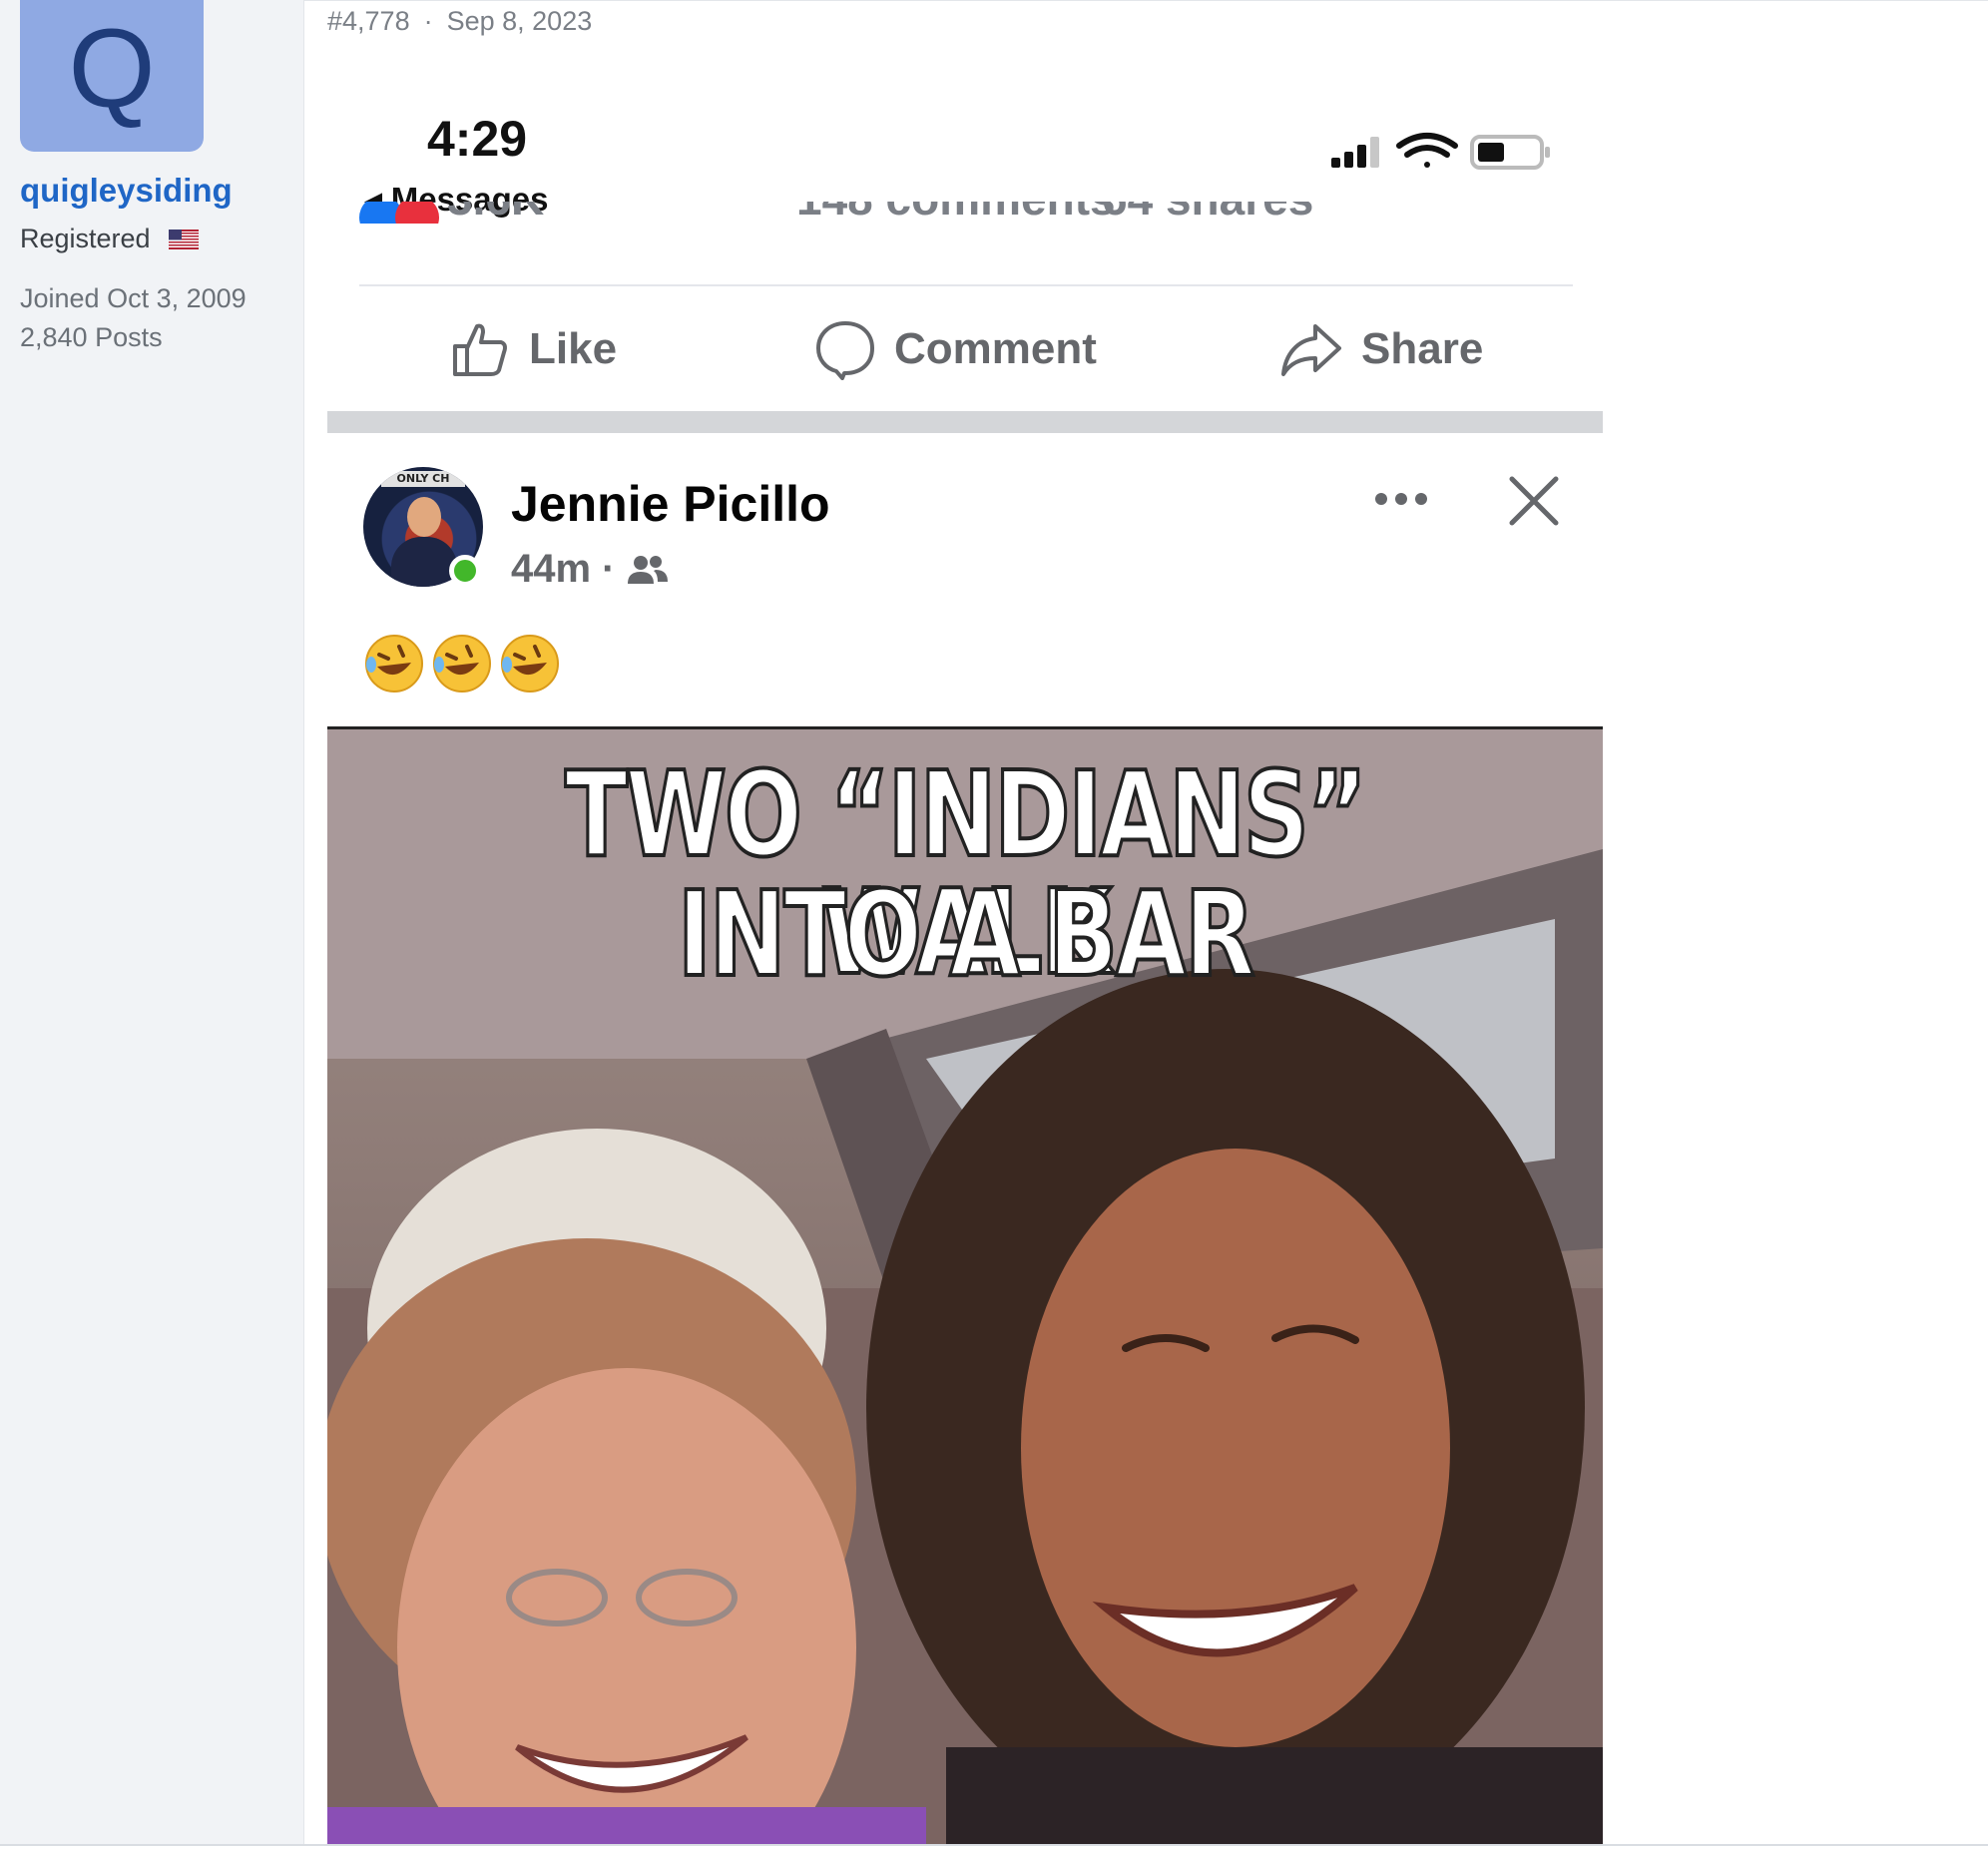 The height and width of the screenshot is (1852, 1988). Describe the element at coordinates (480, 349) in the screenshot. I see `thumbs-up-icon` at that location.